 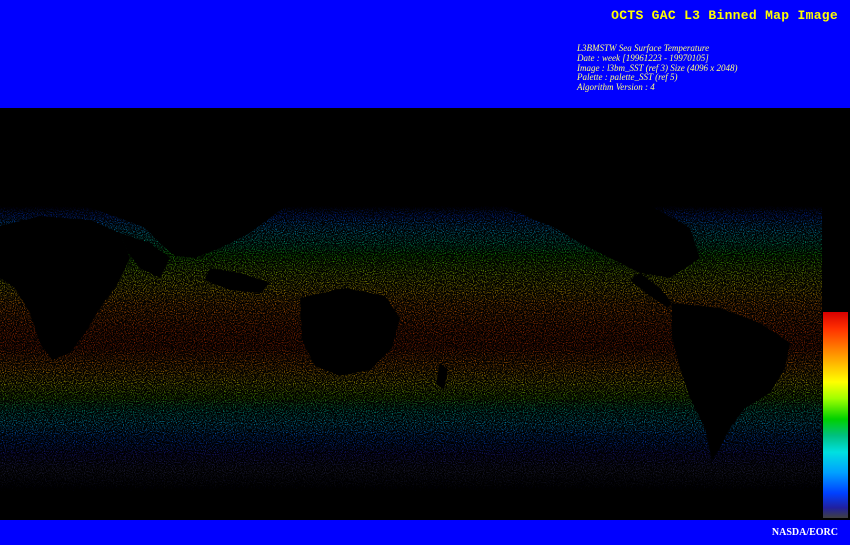 I want to click on land-antarctica, so click(x=411, y=508).